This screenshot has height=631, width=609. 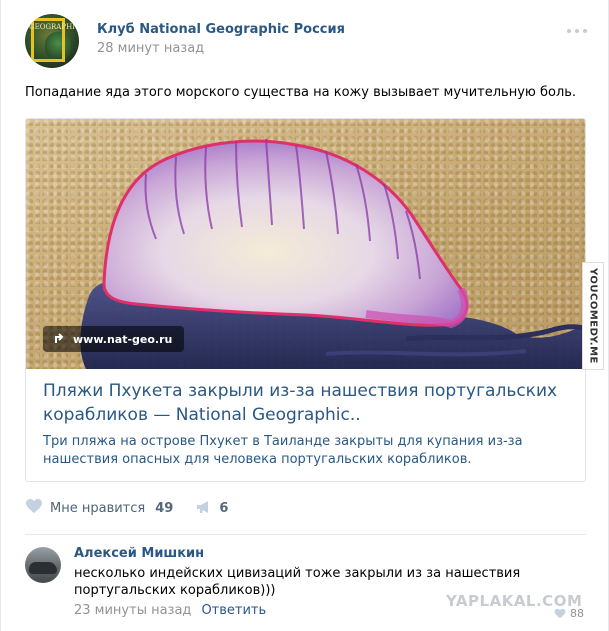 I want to click on like-button: Мне нравится 49, so click(x=99, y=508).